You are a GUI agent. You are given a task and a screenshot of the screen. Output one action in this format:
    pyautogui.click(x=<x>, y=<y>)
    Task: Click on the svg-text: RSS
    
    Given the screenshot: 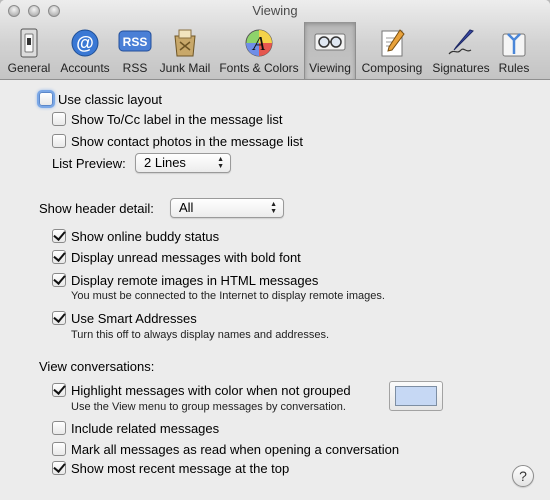 What is the action you would take?
    pyautogui.click(x=135, y=42)
    